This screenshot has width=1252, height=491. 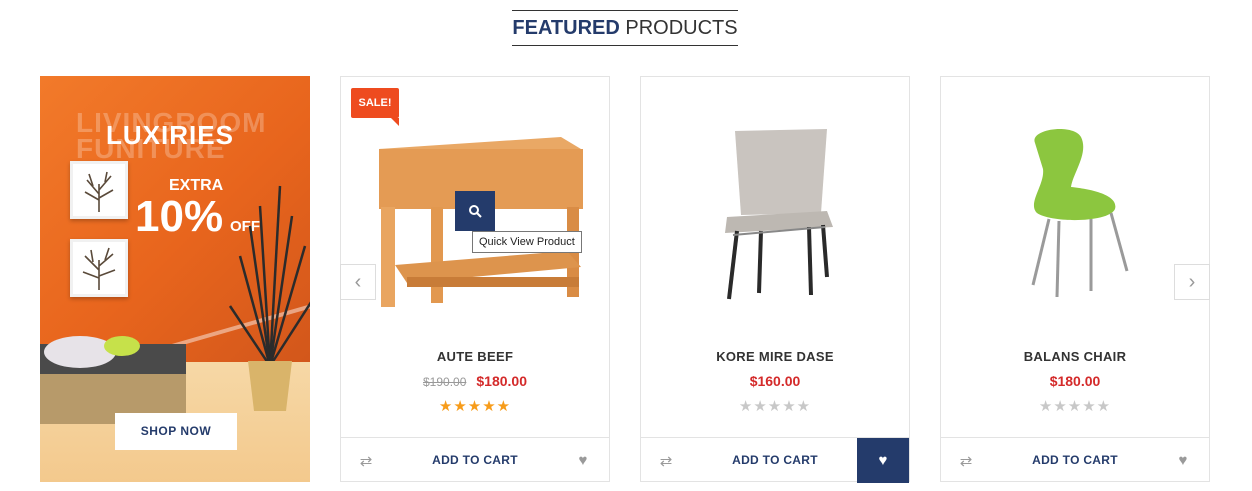 I want to click on product-prices: $190.00 $180.00, so click(x=475, y=381).